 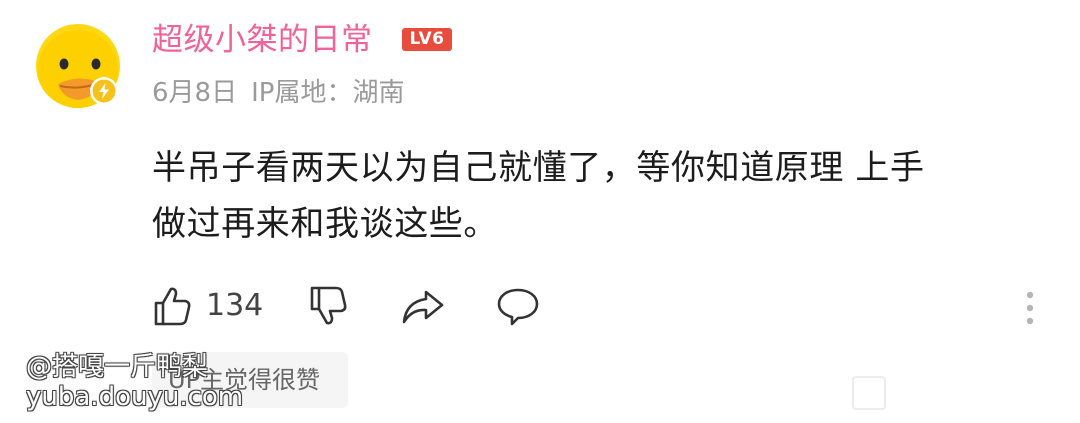 What do you see at coordinates (195, 93) in the screenshot?
I see `comment-date: 6月8日` at bounding box center [195, 93].